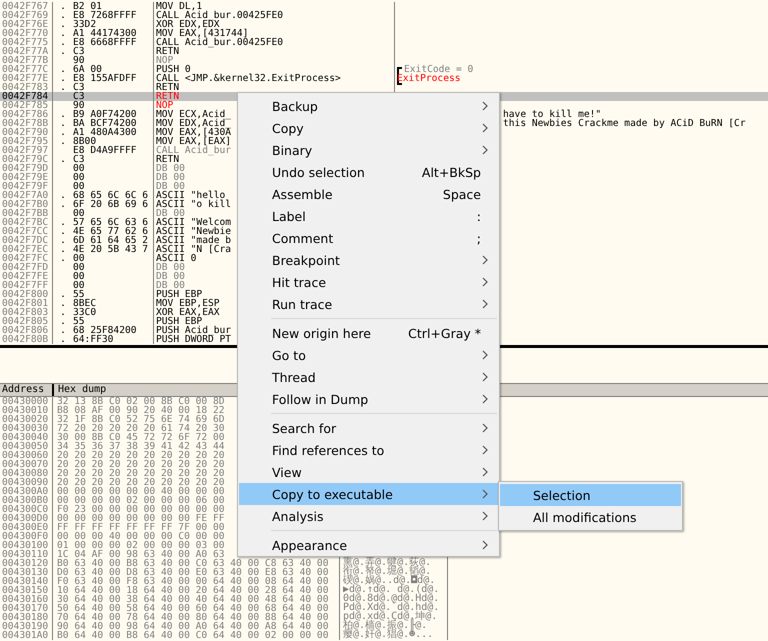 The width and height of the screenshot is (768, 641). I want to click on address-cell: 0042F785, so click(26, 105).